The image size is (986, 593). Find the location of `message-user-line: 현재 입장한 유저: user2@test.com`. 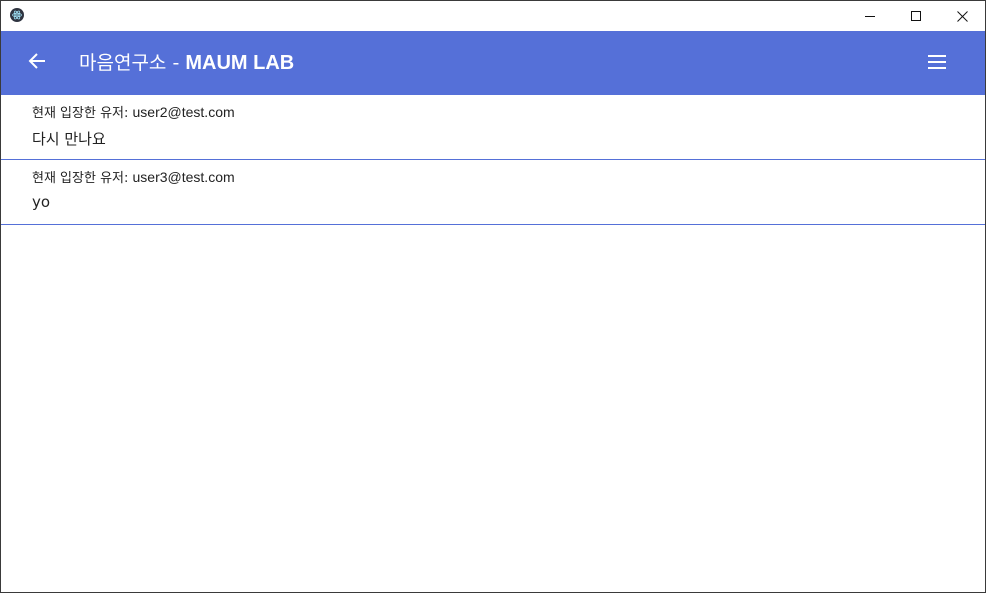

message-user-line: 현재 입장한 유저: user2@test.com is located at coordinates (133, 111).